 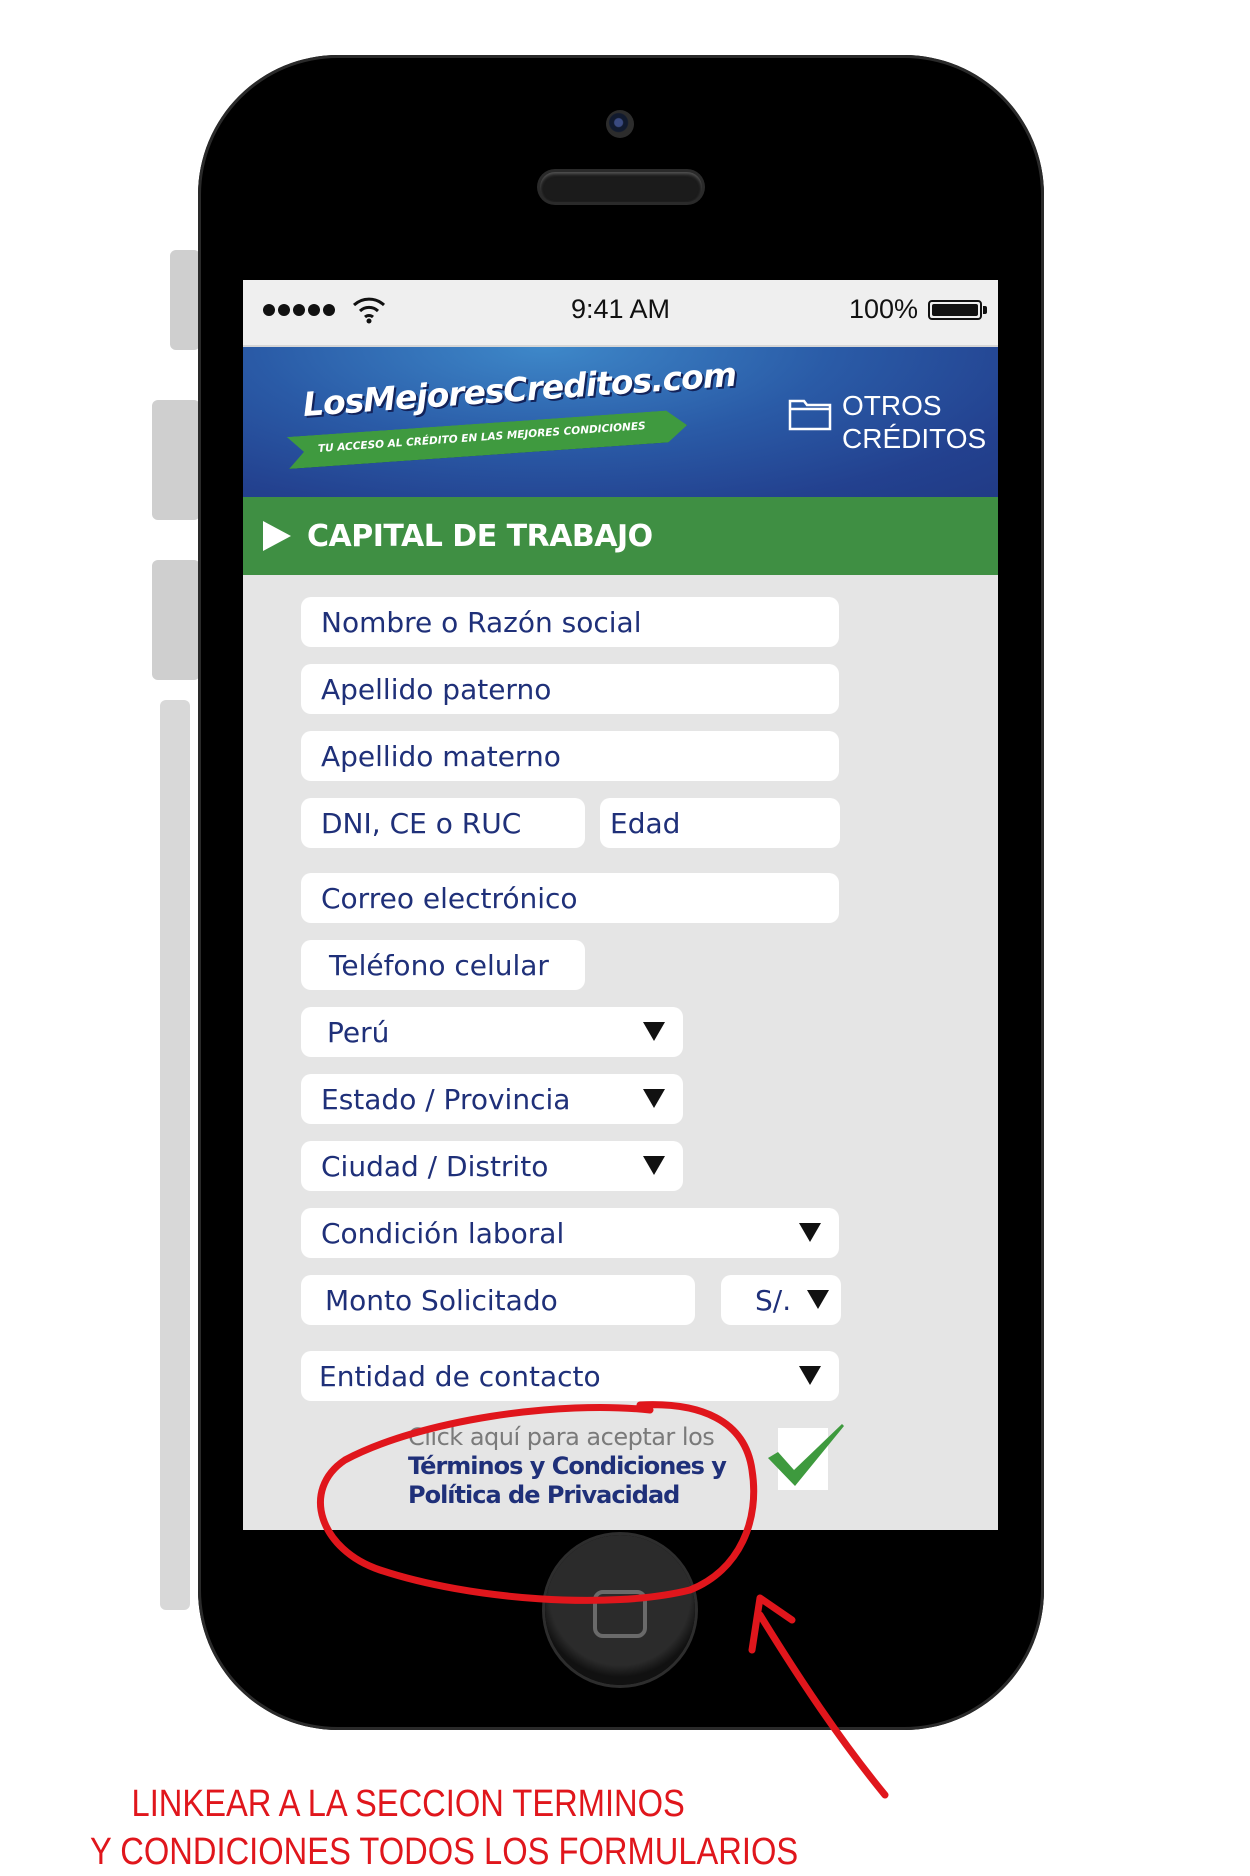 What do you see at coordinates (620, 124) in the screenshot?
I see `front-camera` at bounding box center [620, 124].